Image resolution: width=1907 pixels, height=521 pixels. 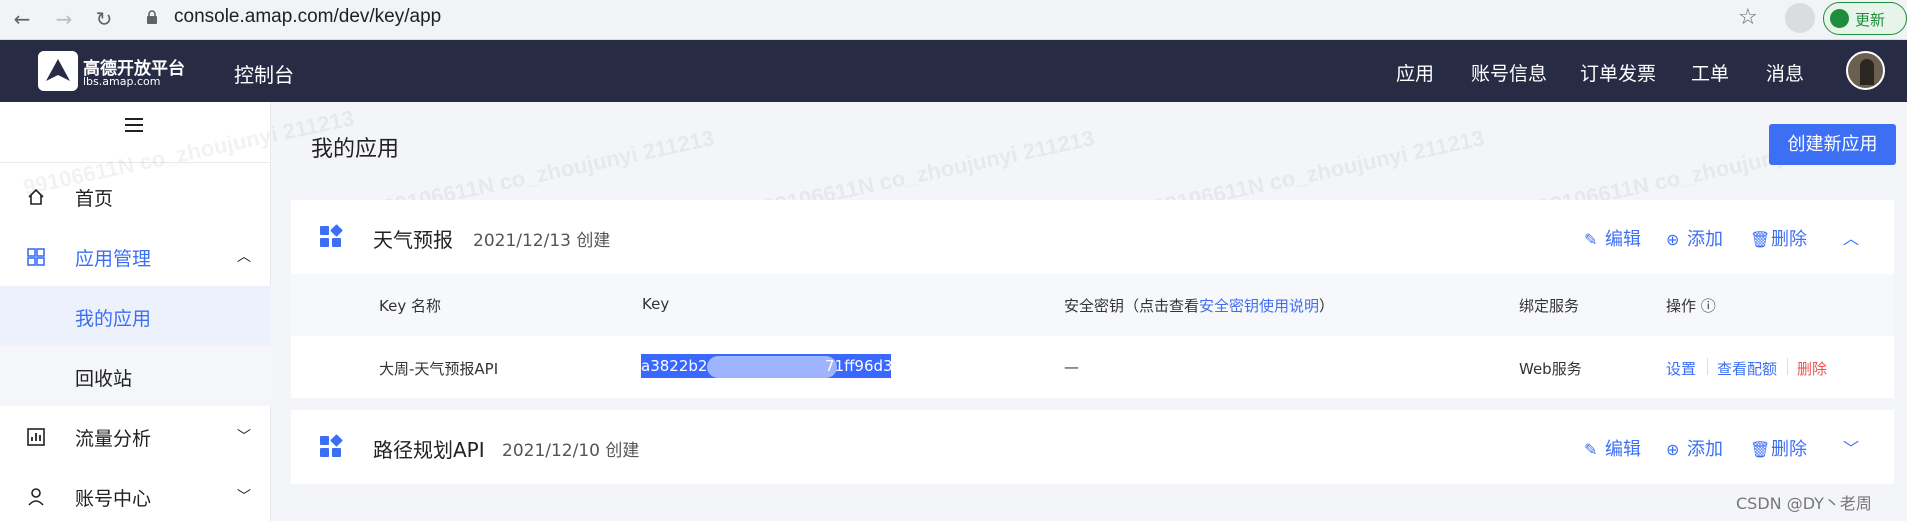 What do you see at coordinates (113, 319) in the screenshot?
I see `sidebar-item-label: 我的应用` at bounding box center [113, 319].